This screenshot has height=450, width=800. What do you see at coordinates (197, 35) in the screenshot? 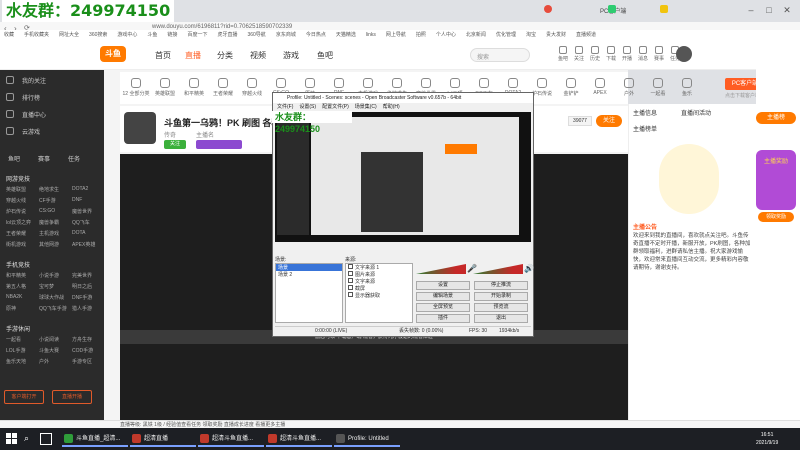
I see `bookmark-item: 百度一下` at bounding box center [197, 35].